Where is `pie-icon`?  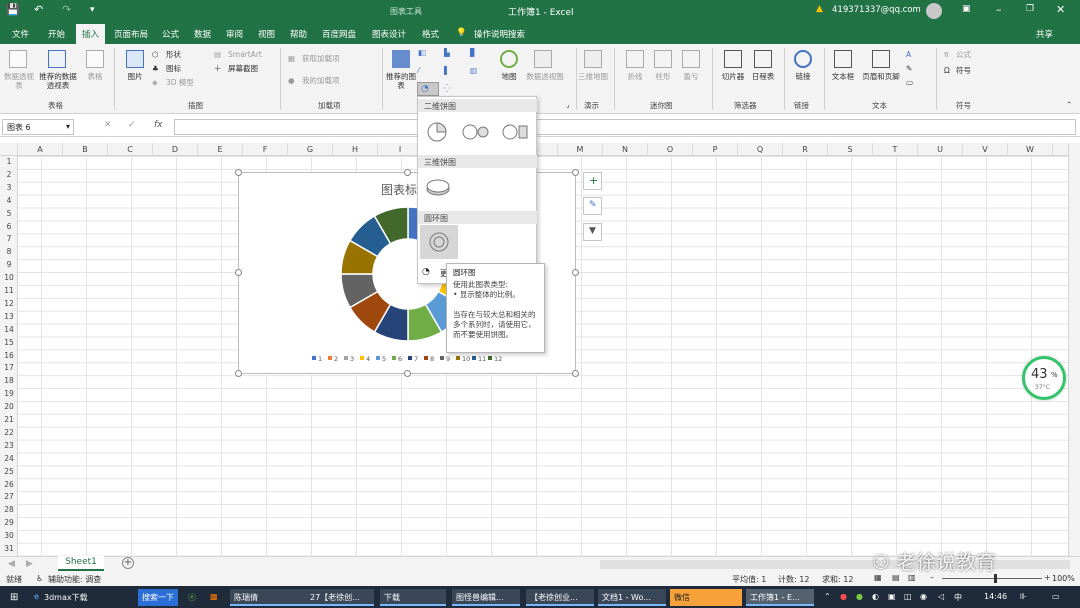
pie-icon is located at coordinates (437, 132).